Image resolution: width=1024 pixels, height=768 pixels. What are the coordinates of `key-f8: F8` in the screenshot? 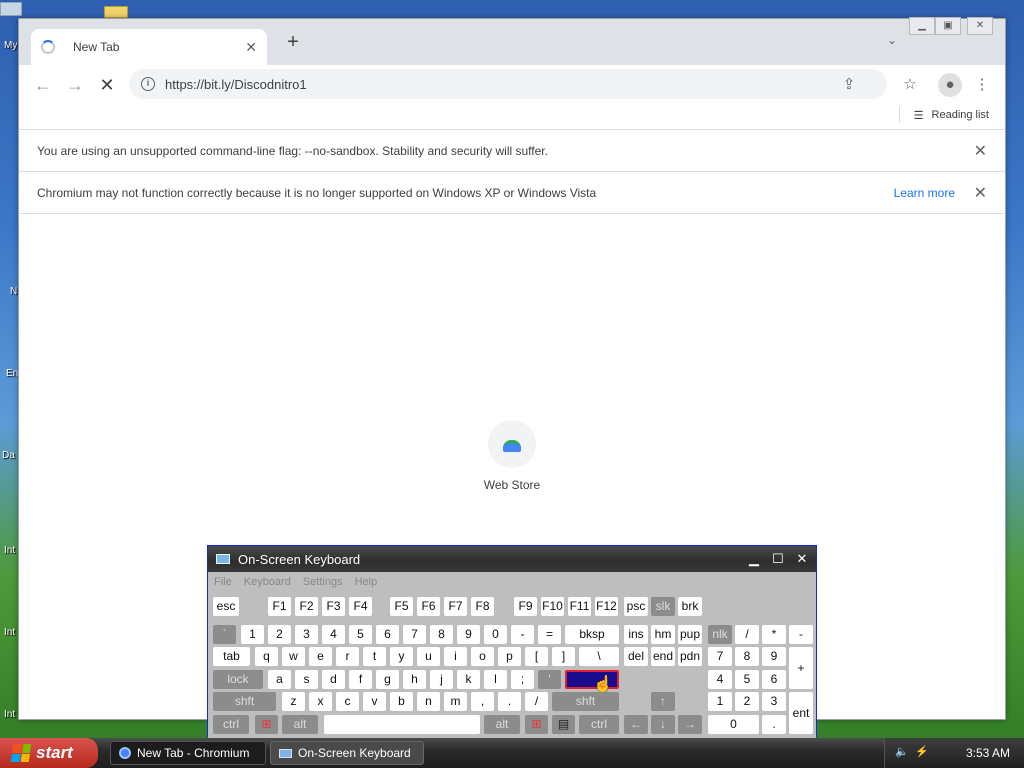 It's located at (482, 606).